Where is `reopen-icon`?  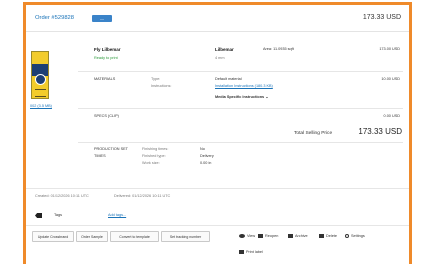 reopen-icon is located at coordinates (260, 236).